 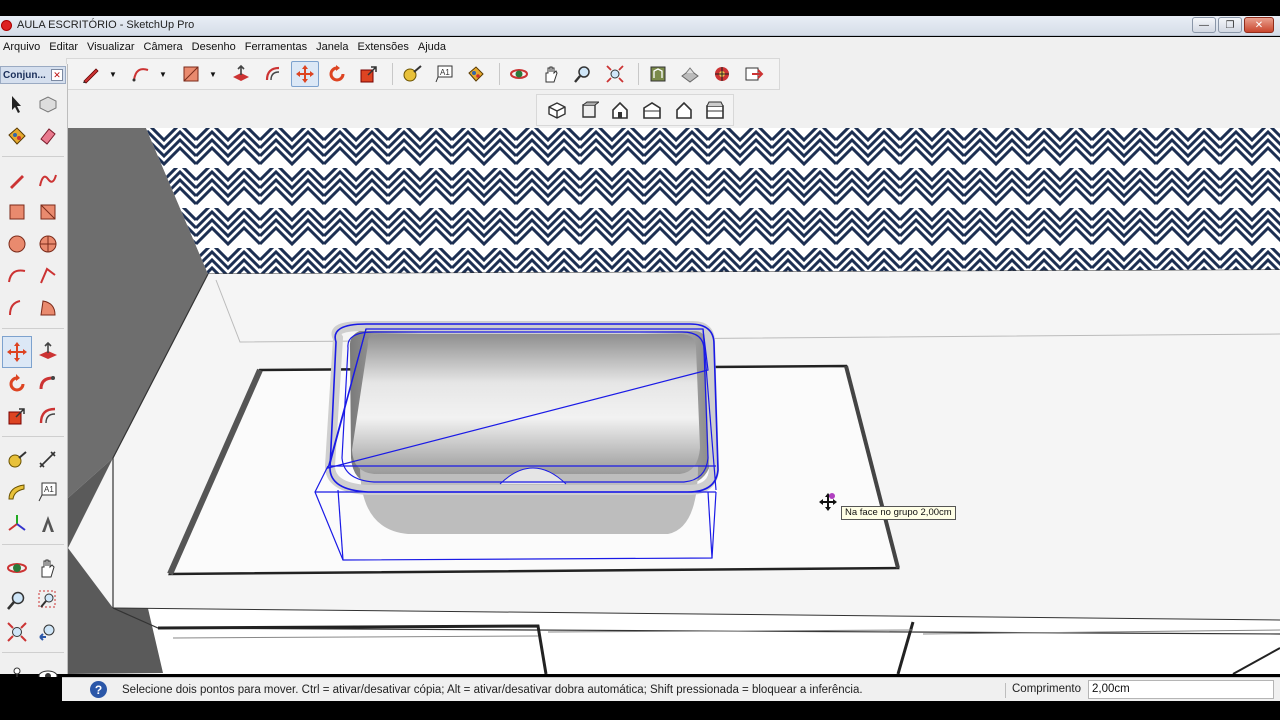 I want to click on tray-close-button: ✕, so click(x=57, y=75).